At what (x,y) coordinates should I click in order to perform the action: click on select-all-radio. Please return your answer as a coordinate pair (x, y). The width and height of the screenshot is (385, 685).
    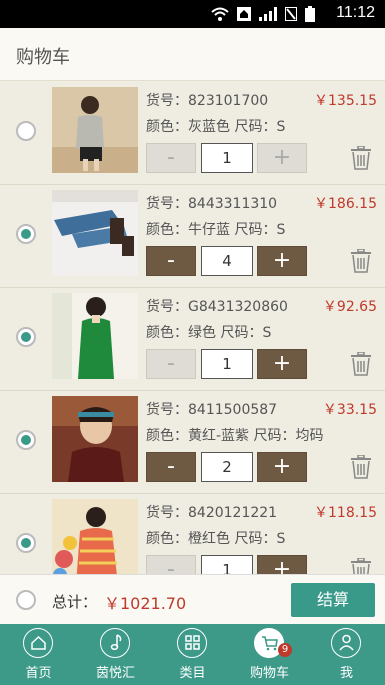
    Looking at the image, I should click on (26, 600).